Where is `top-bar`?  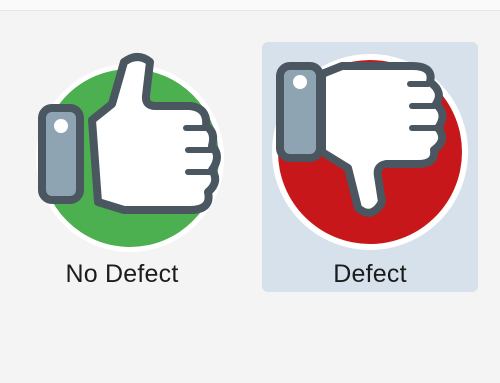 top-bar is located at coordinates (250, 5).